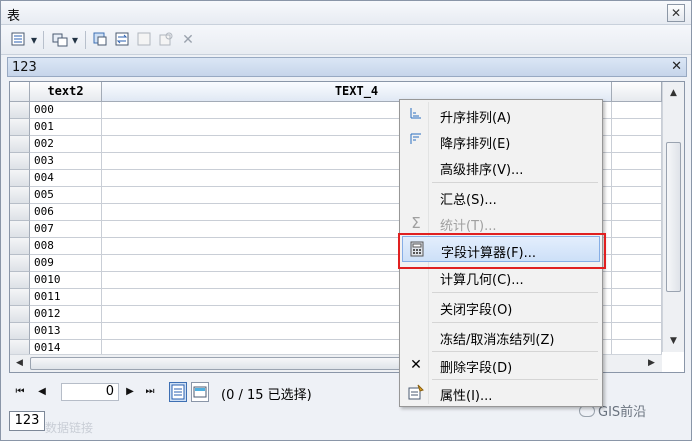 This screenshot has width=692, height=441. Describe the element at coordinates (676, 13) in the screenshot. I see `window-close-button: ✕` at that location.